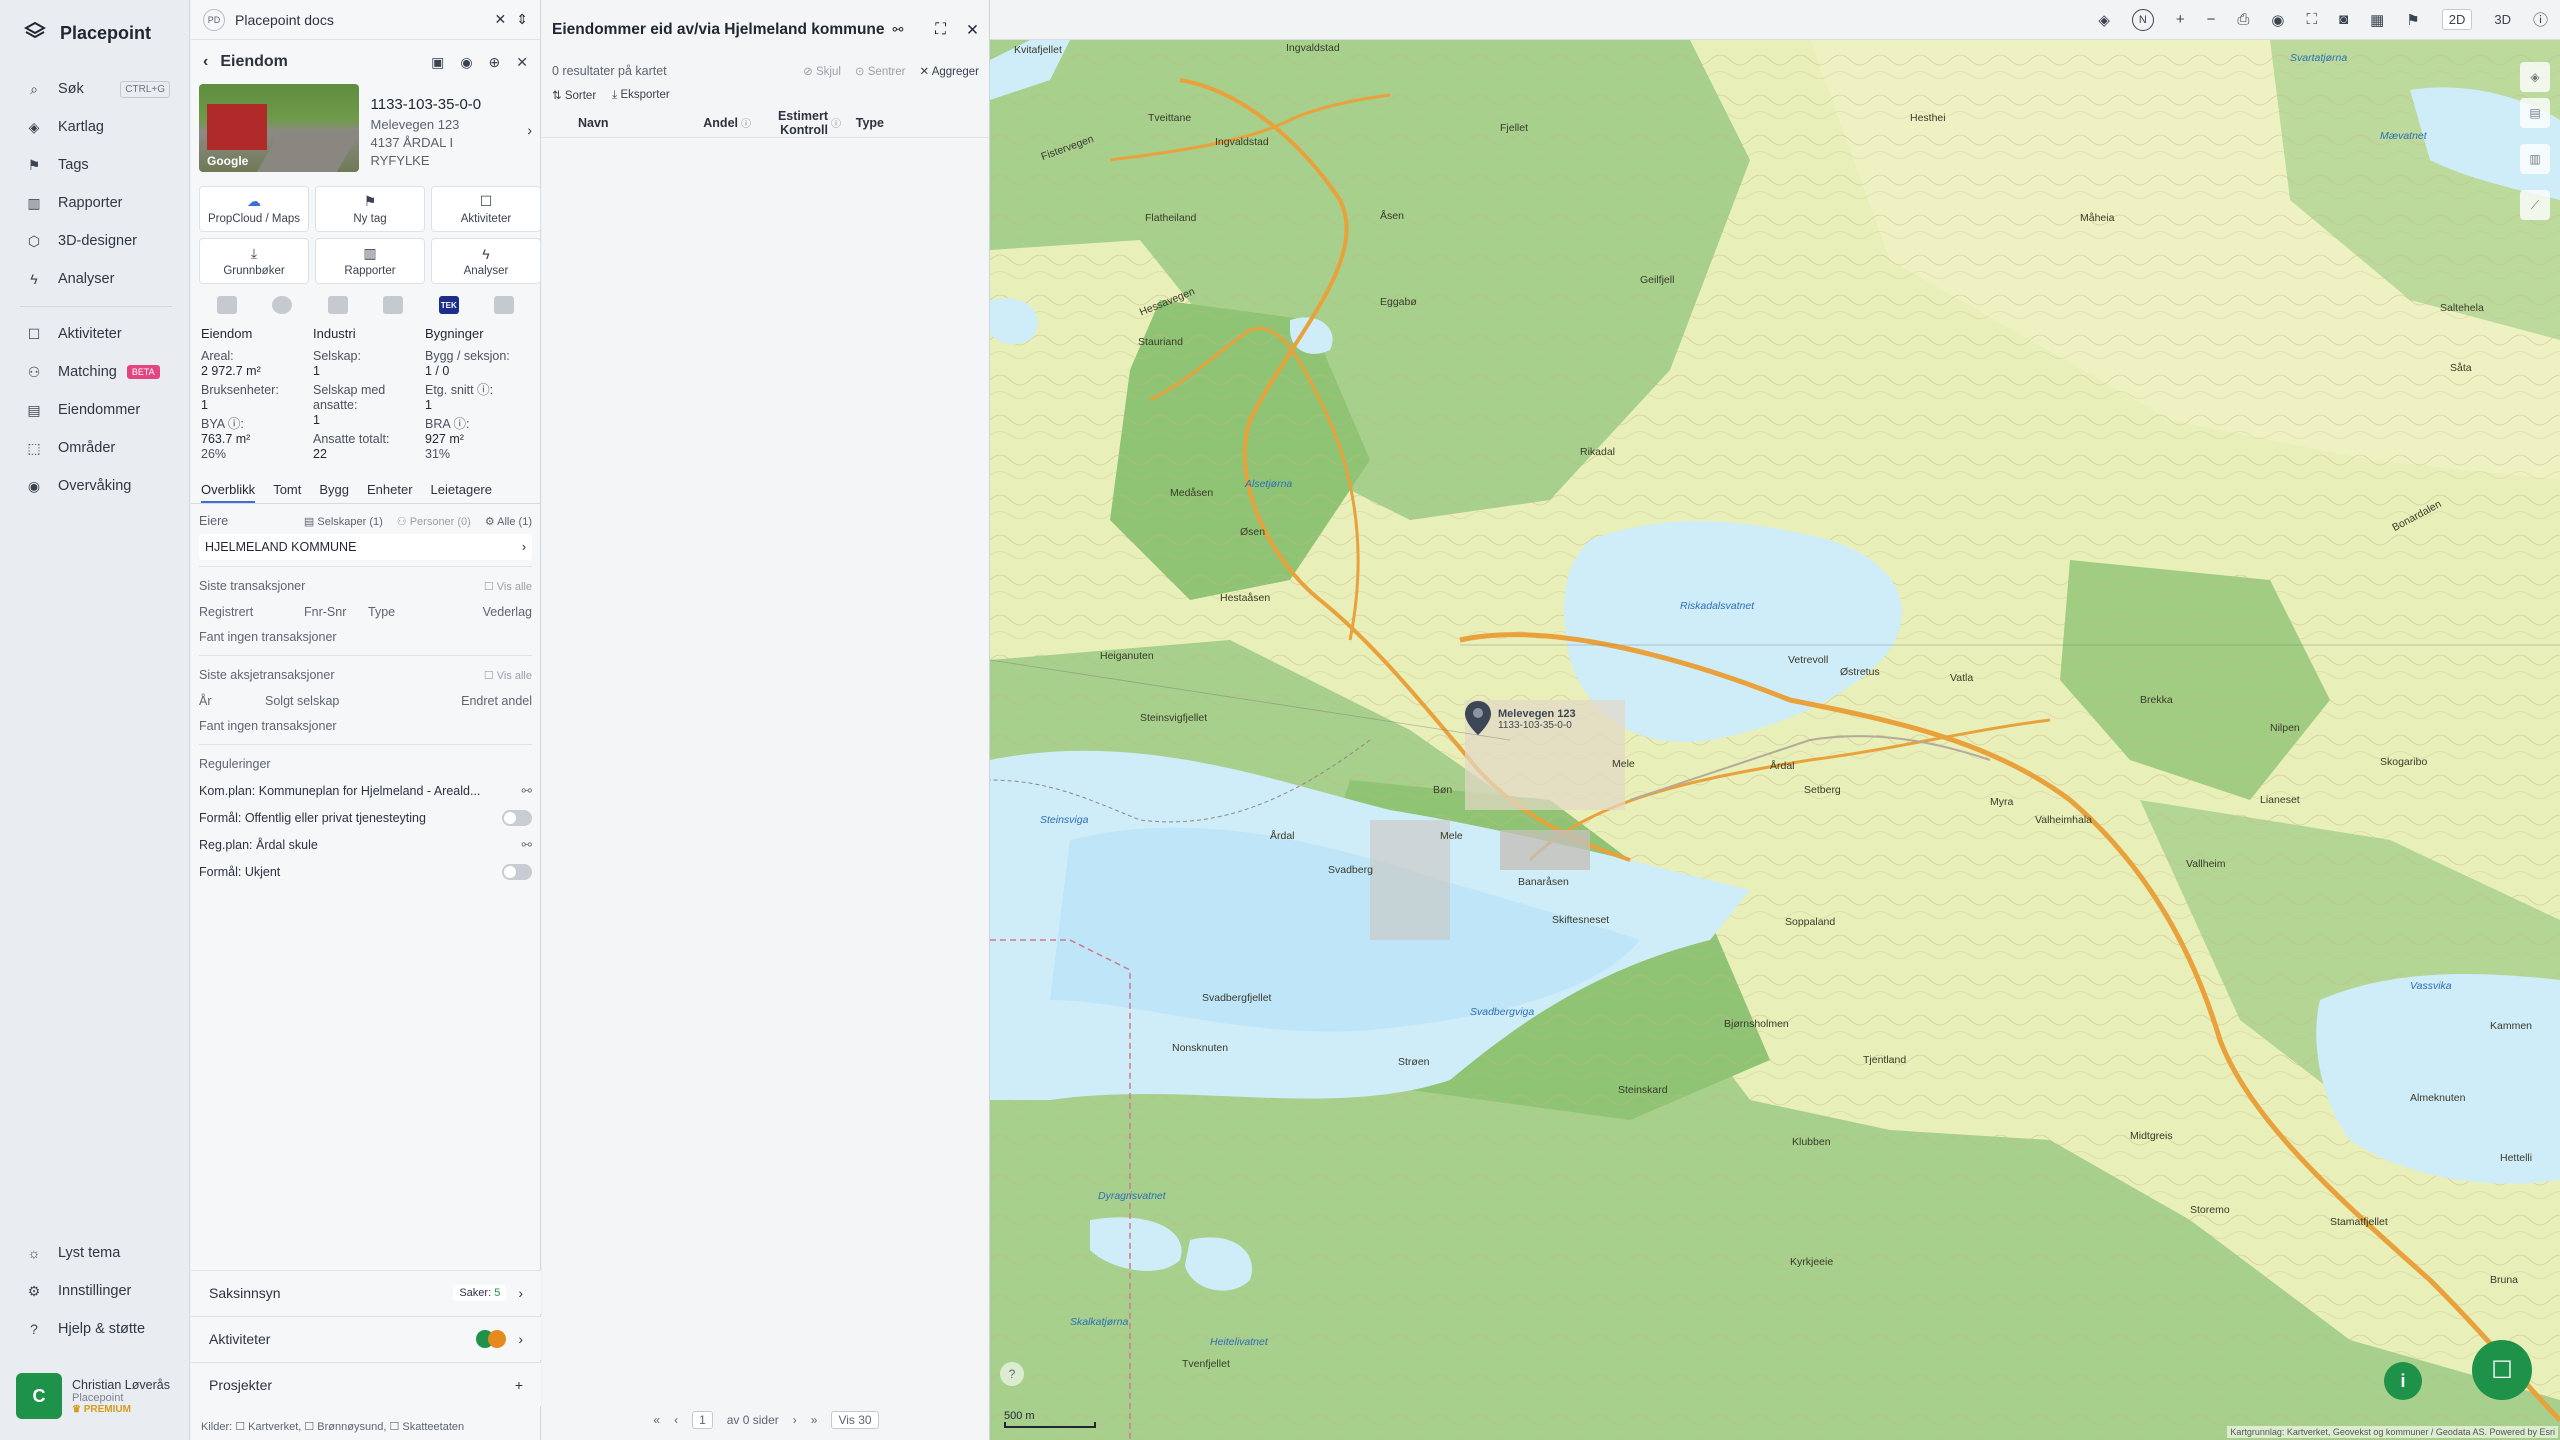  I want to click on grid-icon: ▦, so click(2377, 20).